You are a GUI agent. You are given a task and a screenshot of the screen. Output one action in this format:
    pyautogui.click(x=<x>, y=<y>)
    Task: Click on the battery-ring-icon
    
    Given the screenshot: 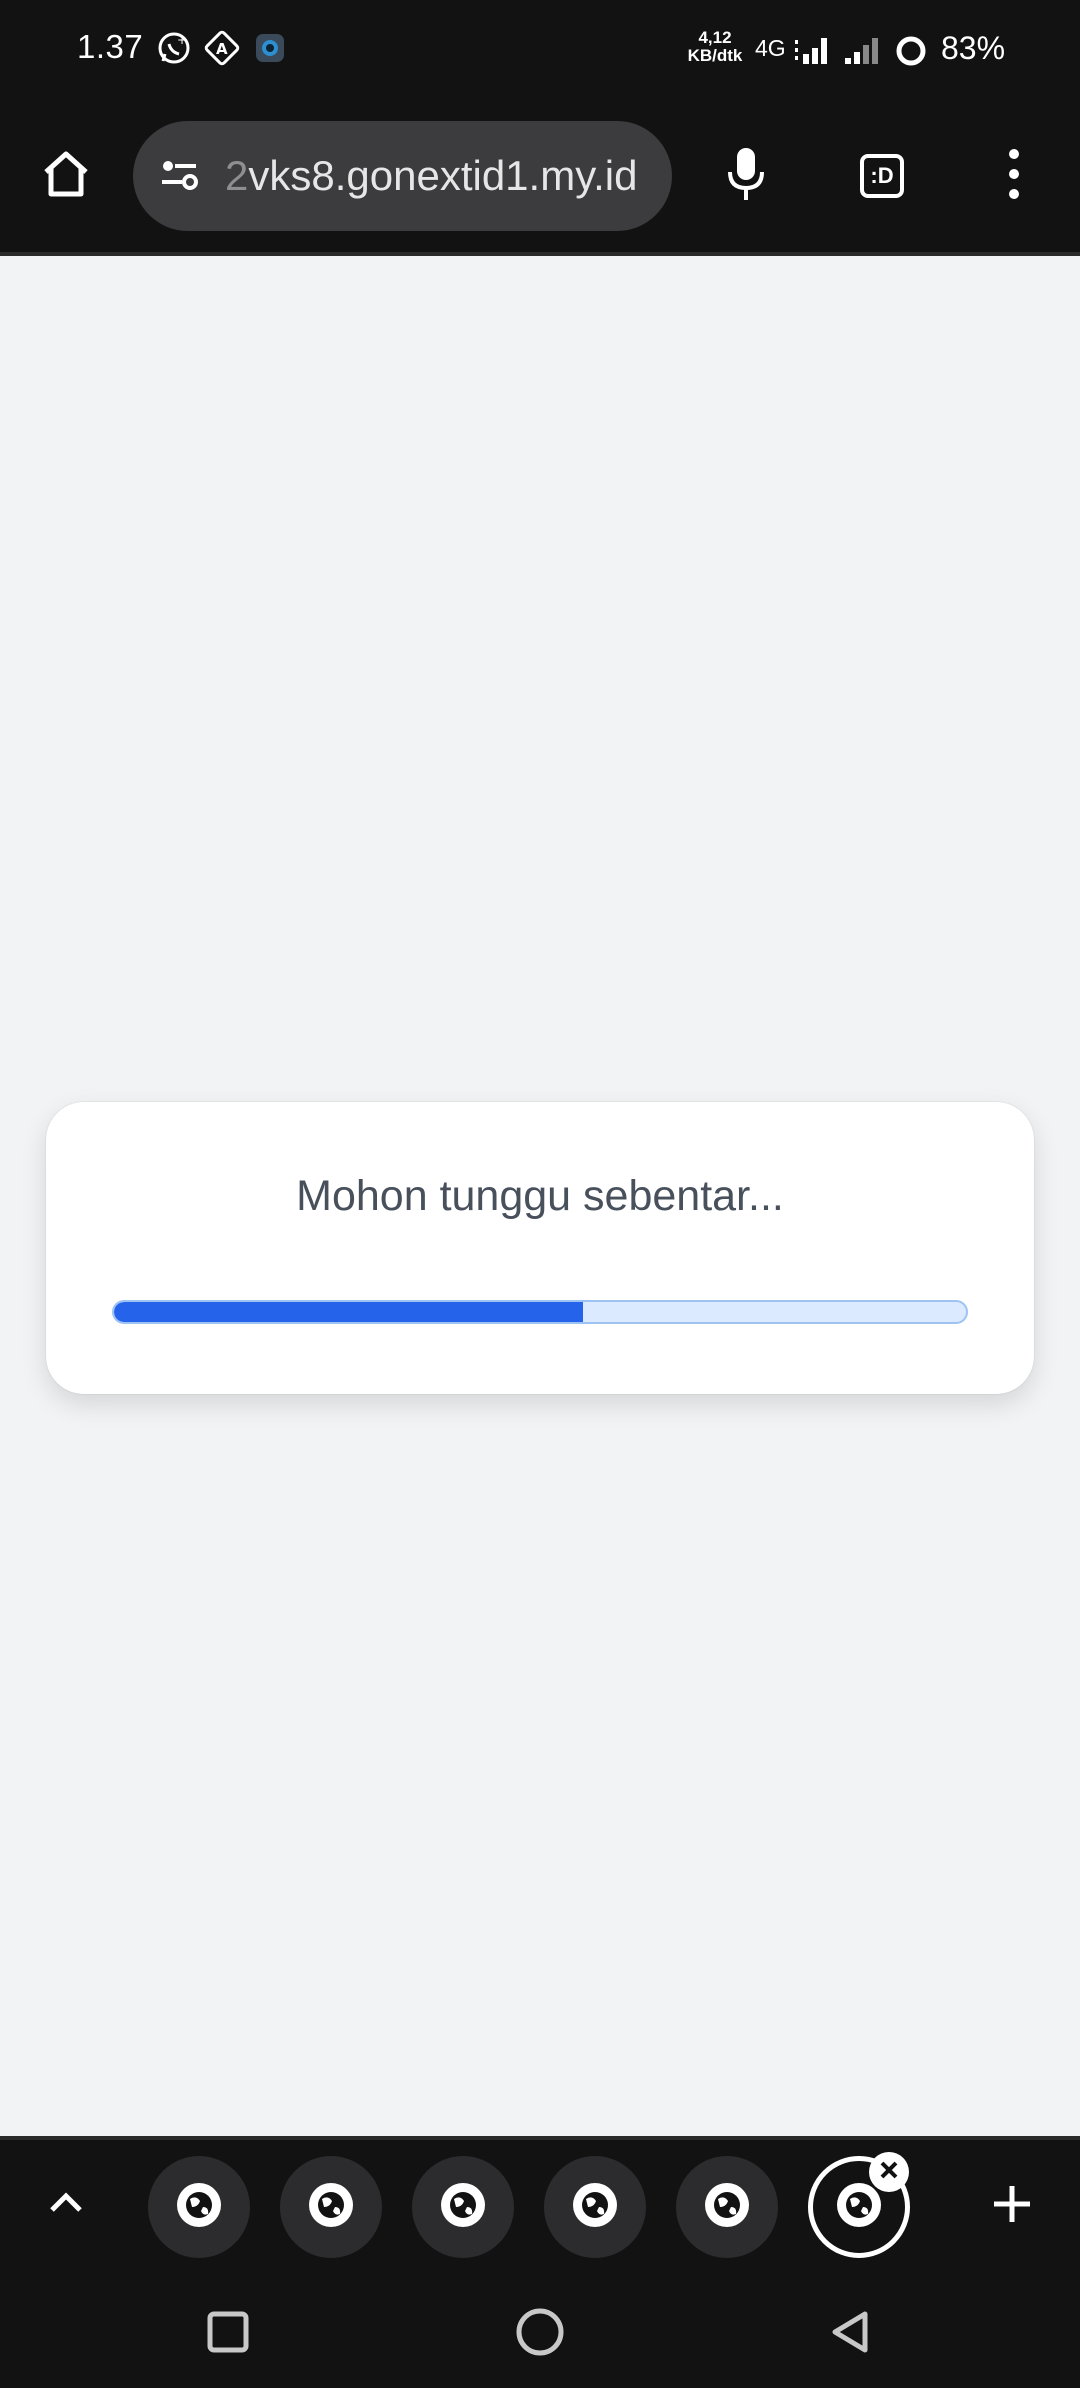 What is the action you would take?
    pyautogui.click(x=911, y=53)
    